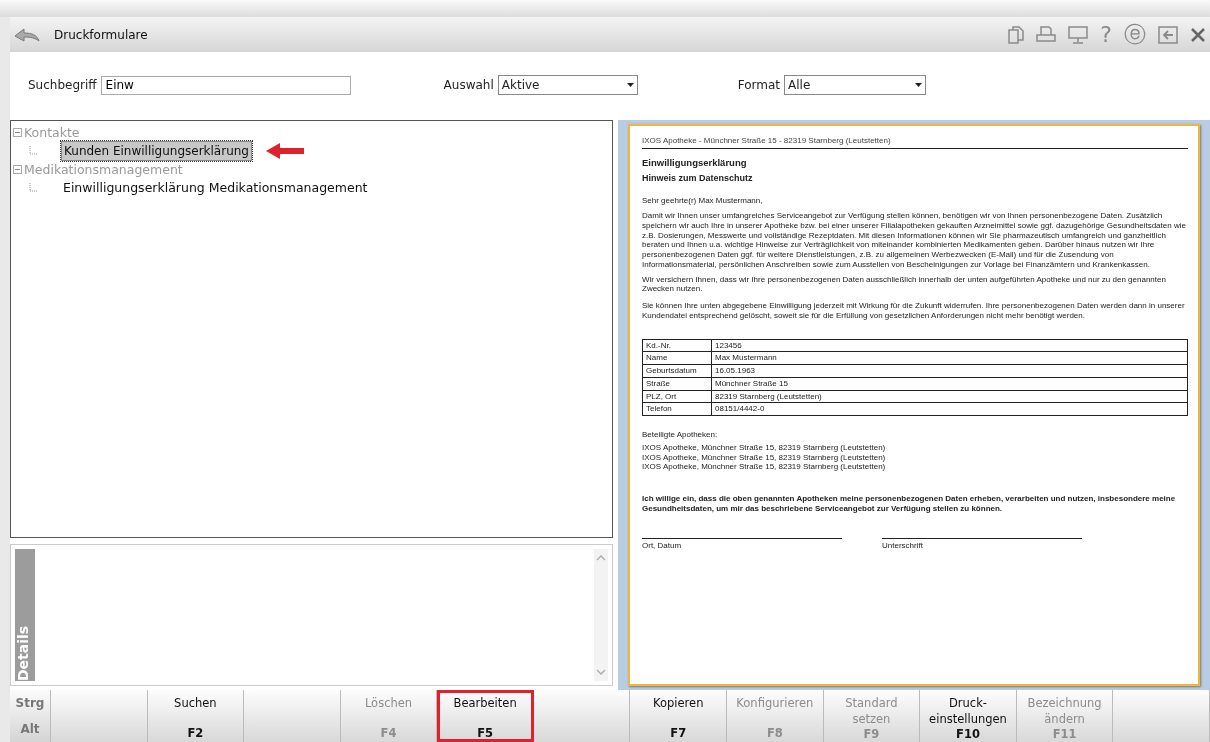 The height and width of the screenshot is (742, 1210). What do you see at coordinates (196, 716) in the screenshot?
I see `function-key: Suchen F2` at bounding box center [196, 716].